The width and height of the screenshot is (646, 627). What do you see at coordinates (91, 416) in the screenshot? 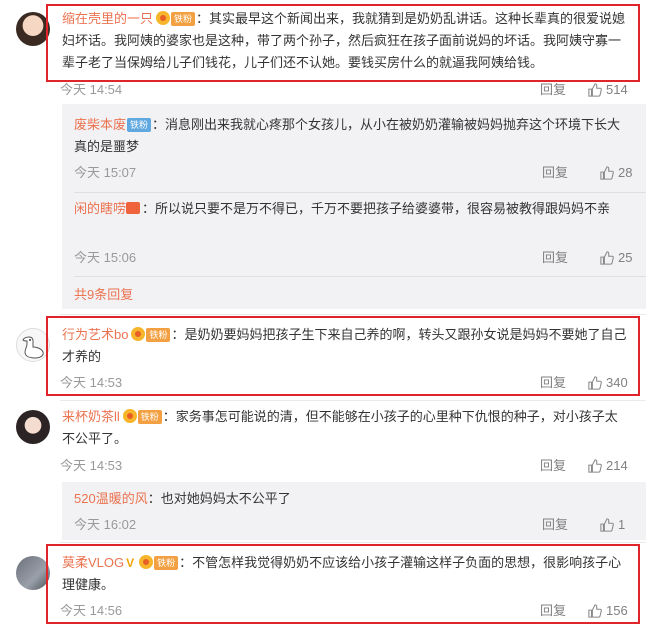
I see `username: 来杯奶茶ll` at bounding box center [91, 416].